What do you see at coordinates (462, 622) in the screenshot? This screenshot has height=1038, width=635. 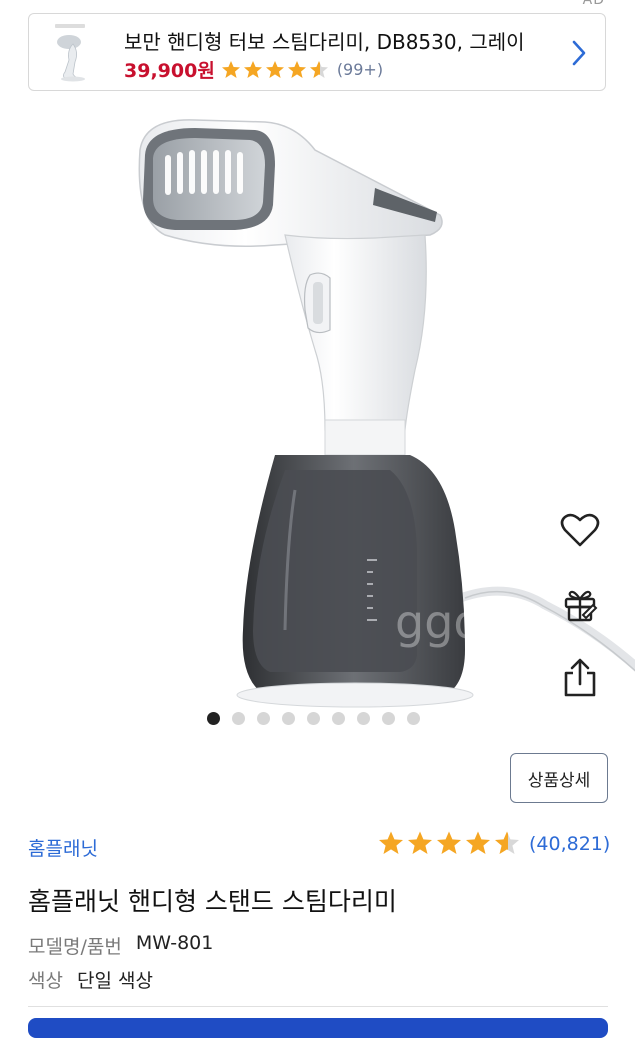 I see `image-watermark: ggora` at bounding box center [462, 622].